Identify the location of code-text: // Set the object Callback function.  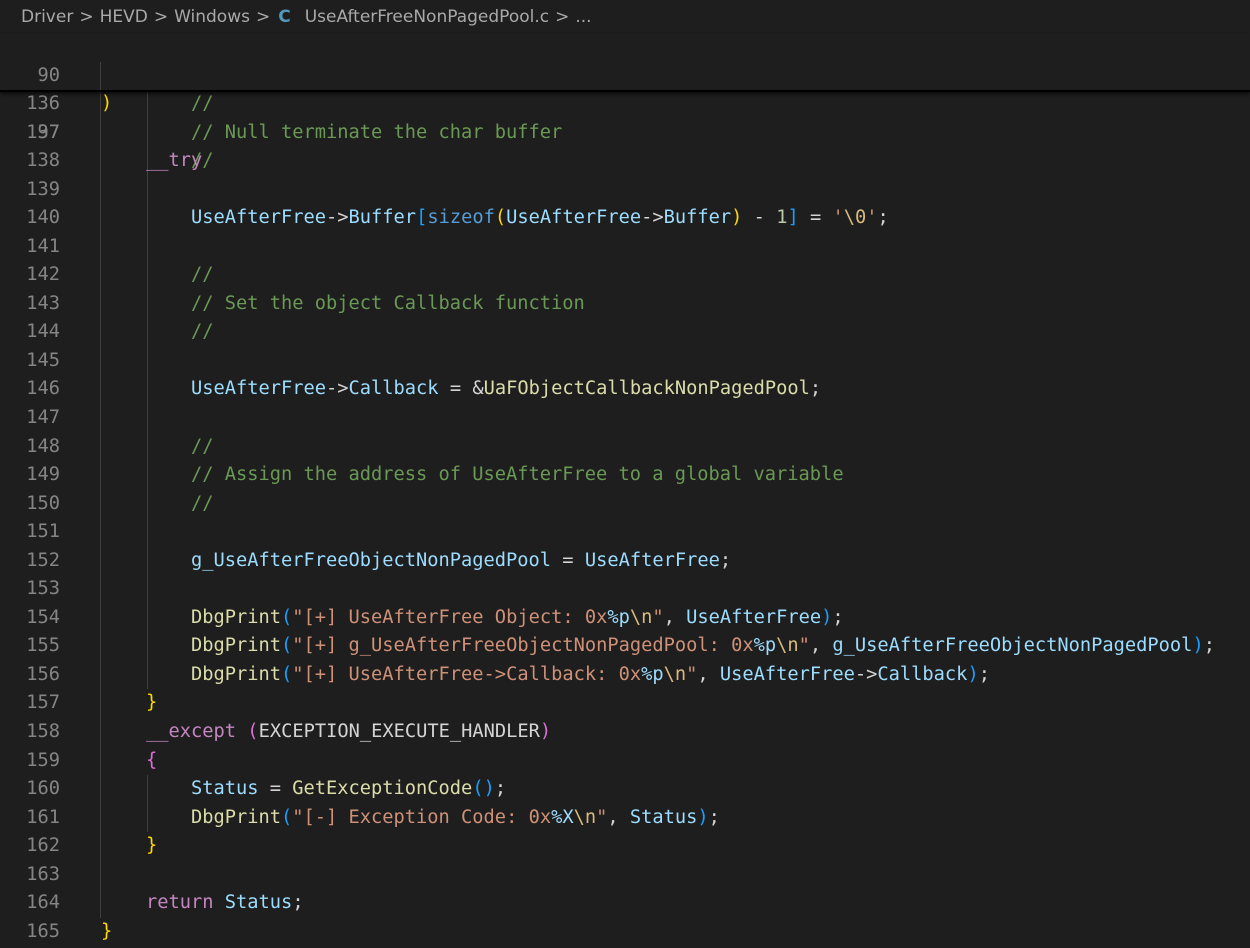
(388, 303).